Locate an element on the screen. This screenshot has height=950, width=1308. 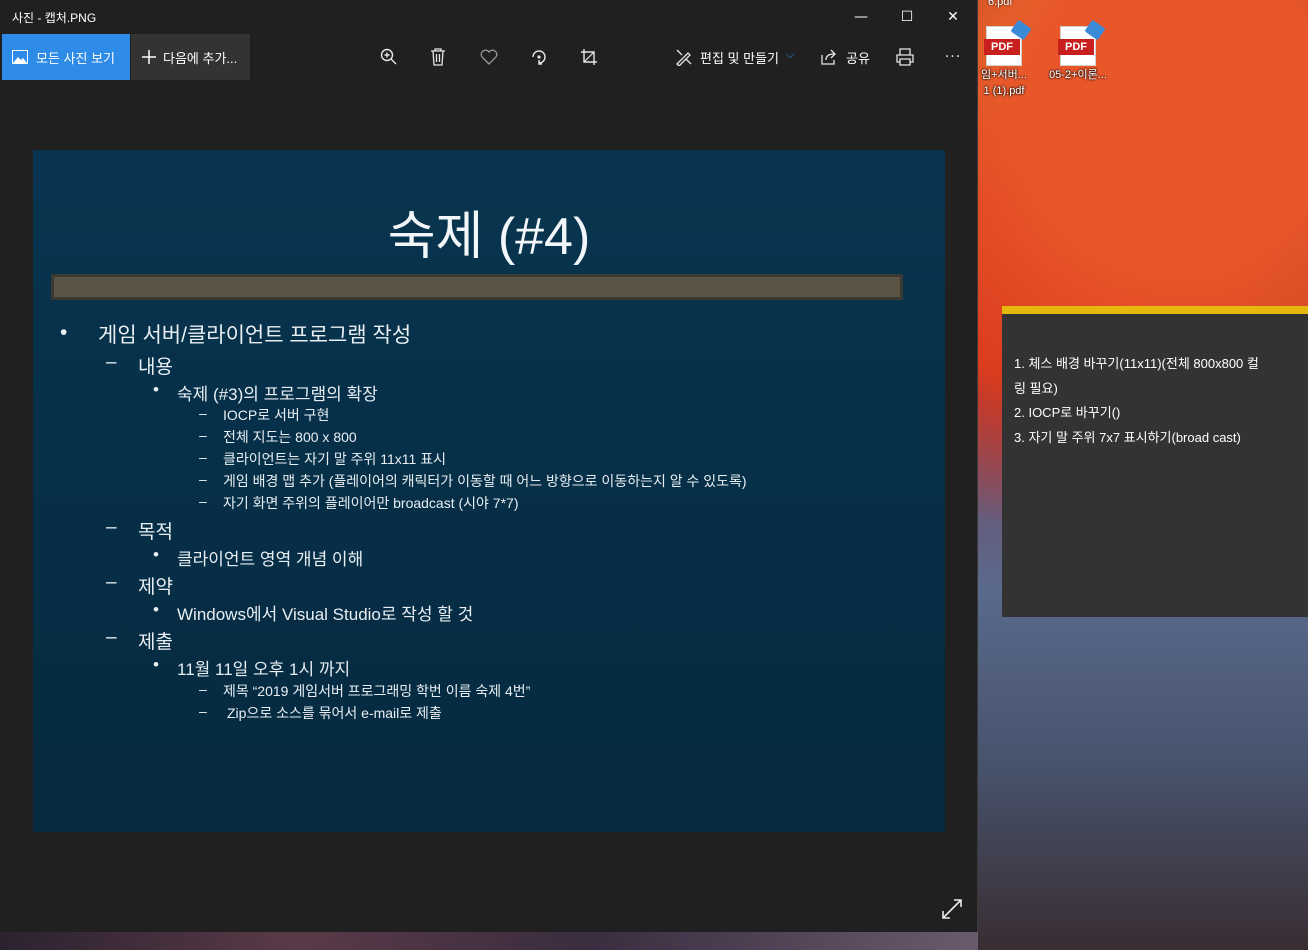
bullet-text: 자기 화면 주위의 플레이어만 broadcast (시야 7*7) is located at coordinates (371, 503).